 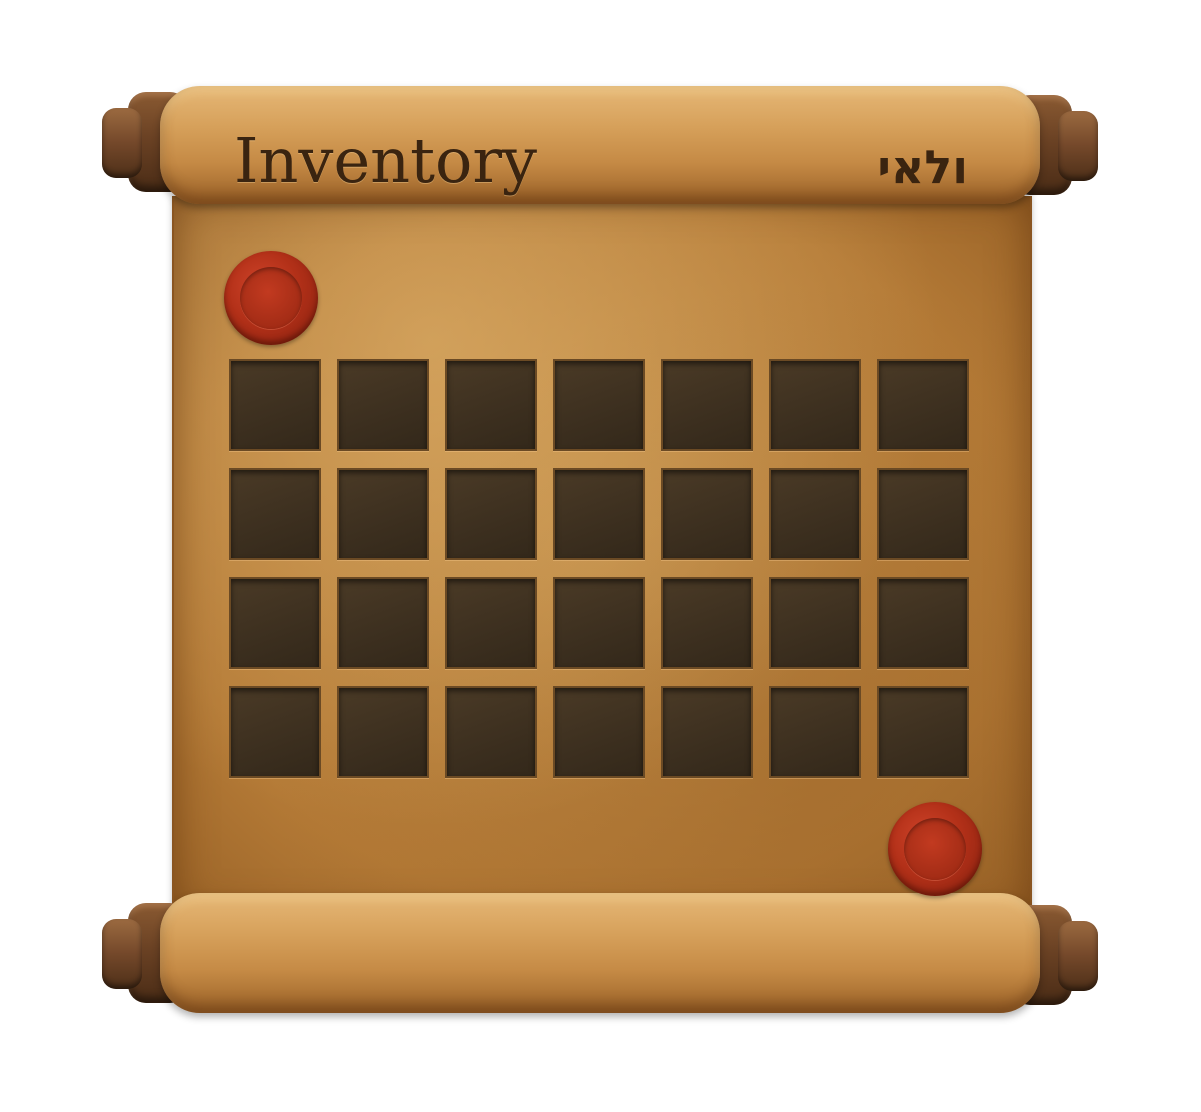 What do you see at coordinates (600, 953) in the screenshot?
I see `bottom-scroll-roller` at bounding box center [600, 953].